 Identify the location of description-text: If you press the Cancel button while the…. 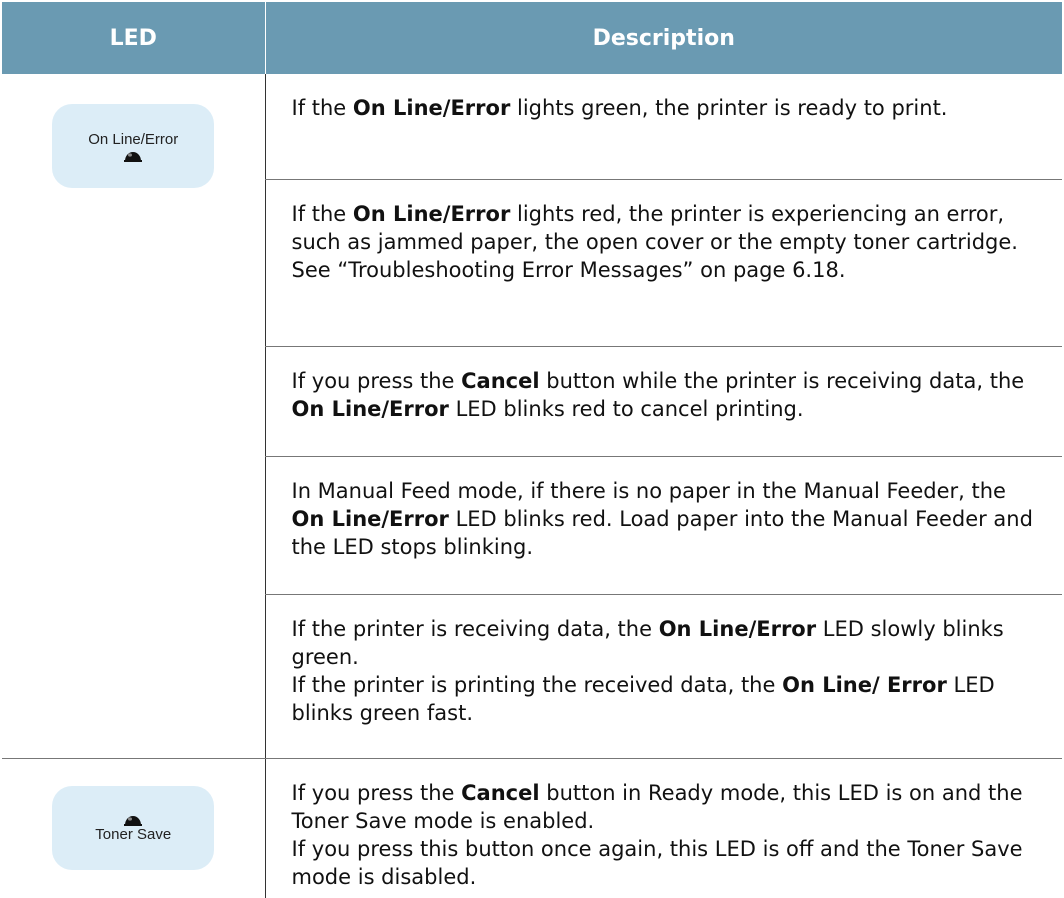
(663, 385).